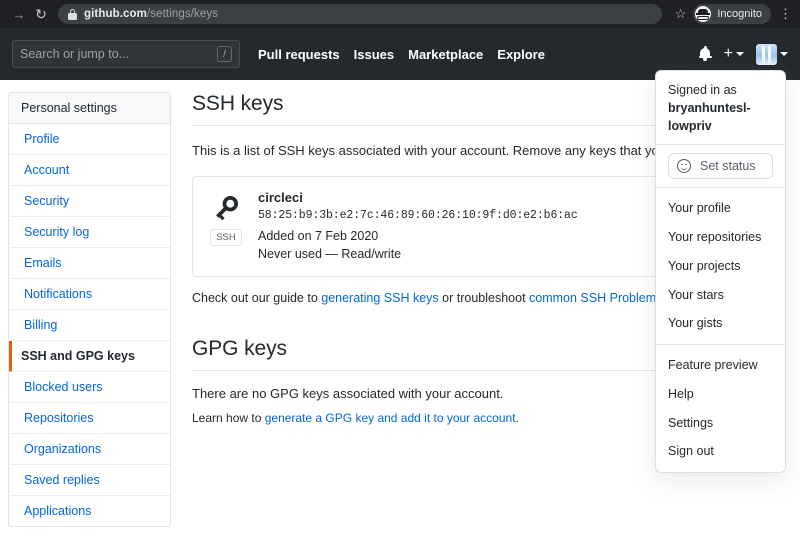  What do you see at coordinates (89, 449) in the screenshot?
I see `sidebar-item-organizations: Organizations` at bounding box center [89, 449].